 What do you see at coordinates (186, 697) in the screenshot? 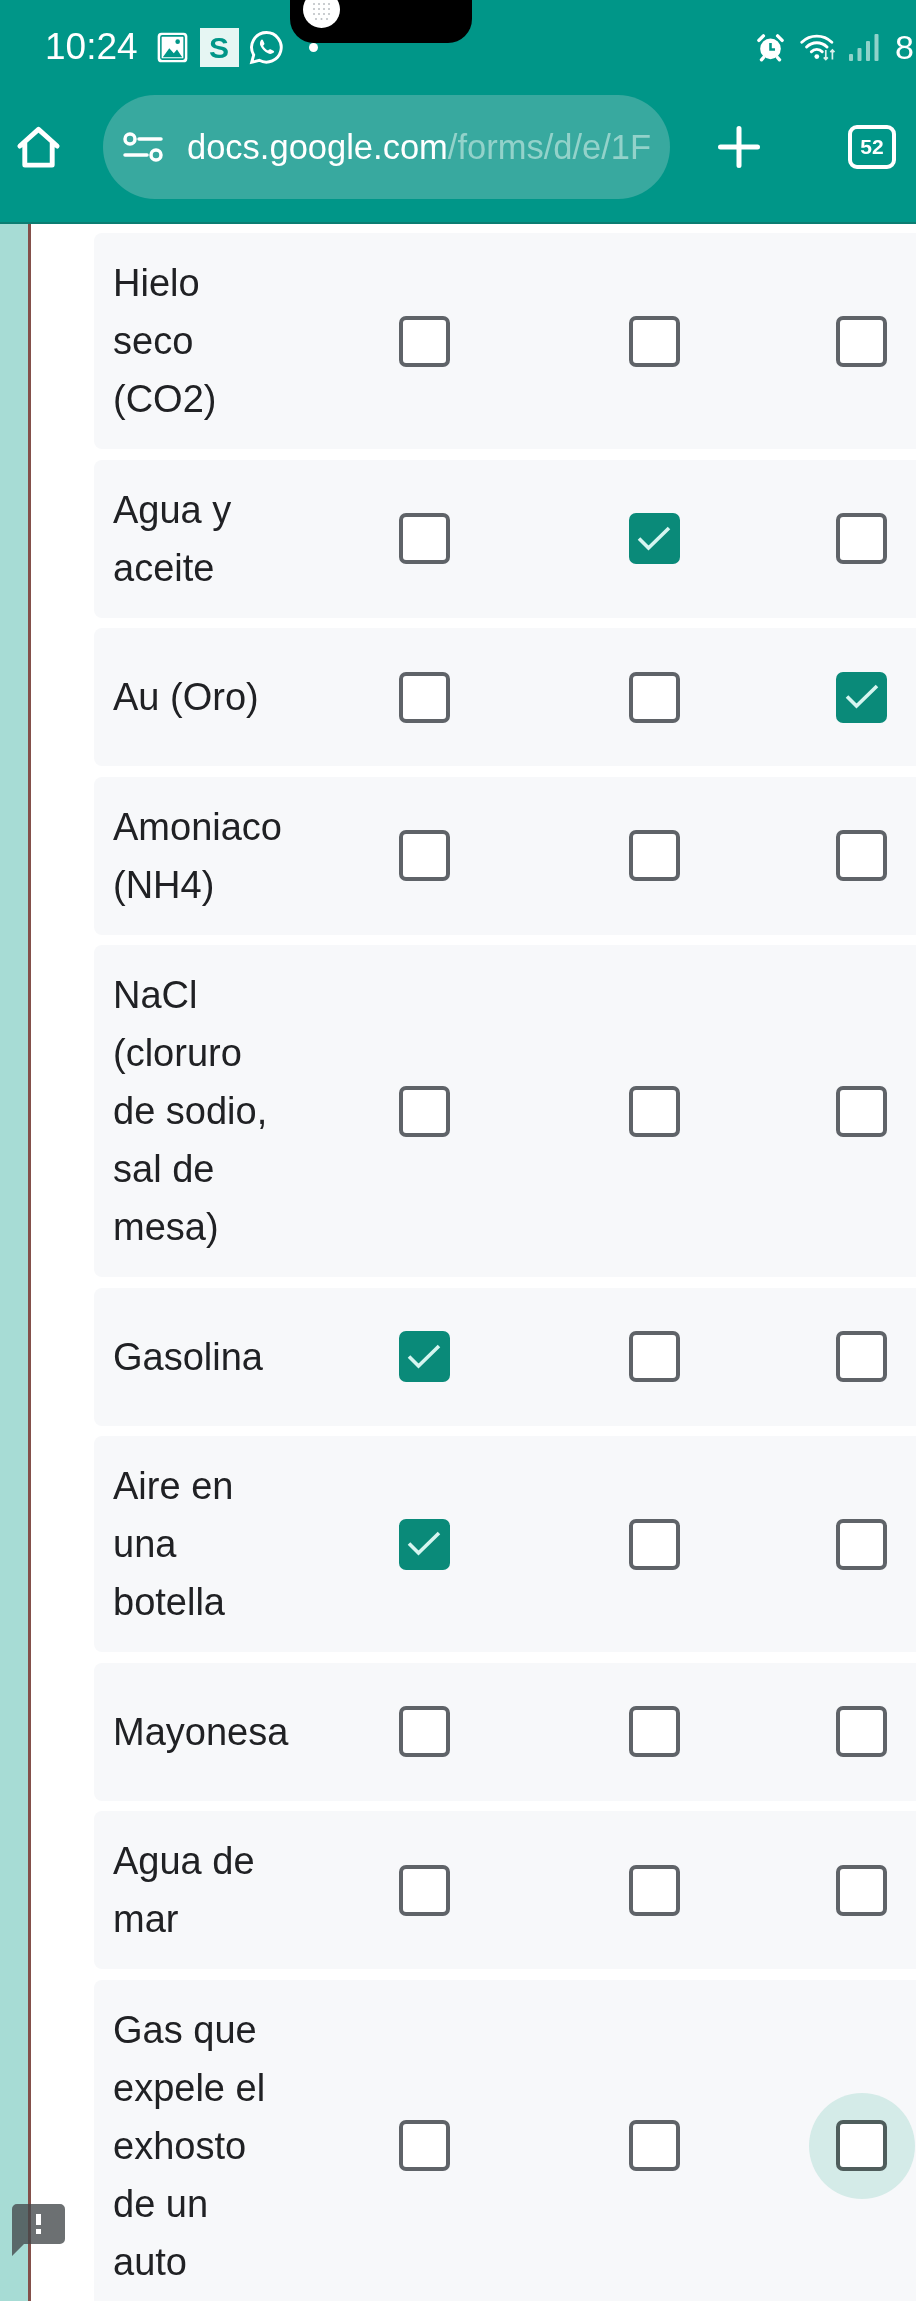
I see `row-label: Au (Oro)` at bounding box center [186, 697].